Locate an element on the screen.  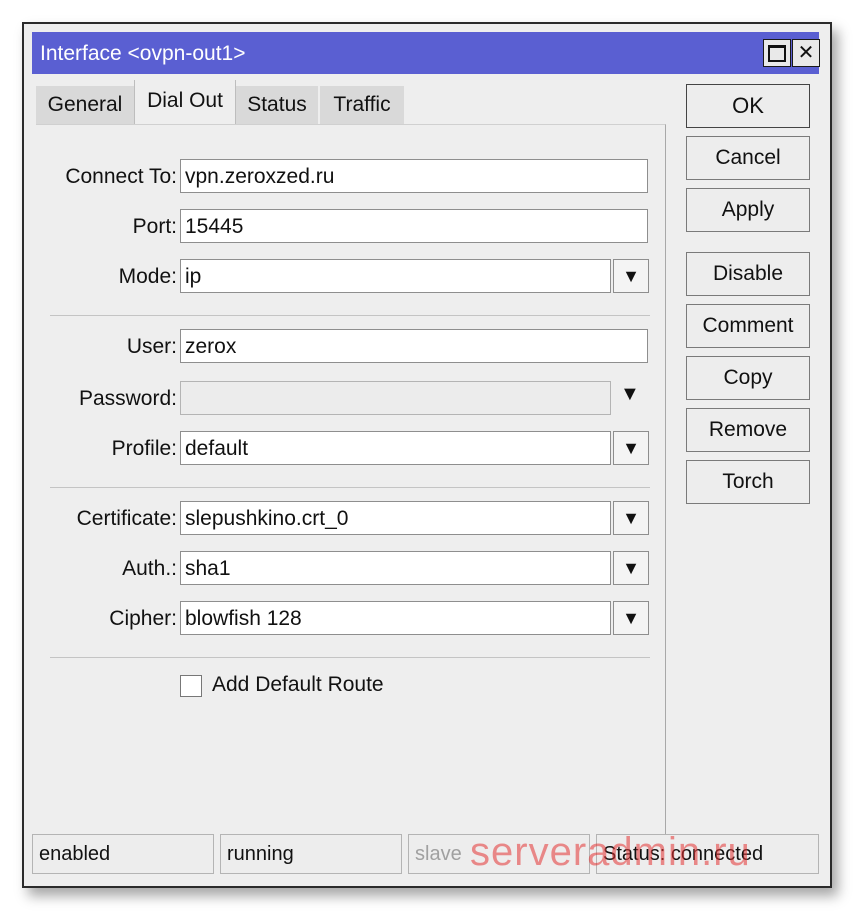
cipher-field: blowfish 128 is located at coordinates (395, 618).